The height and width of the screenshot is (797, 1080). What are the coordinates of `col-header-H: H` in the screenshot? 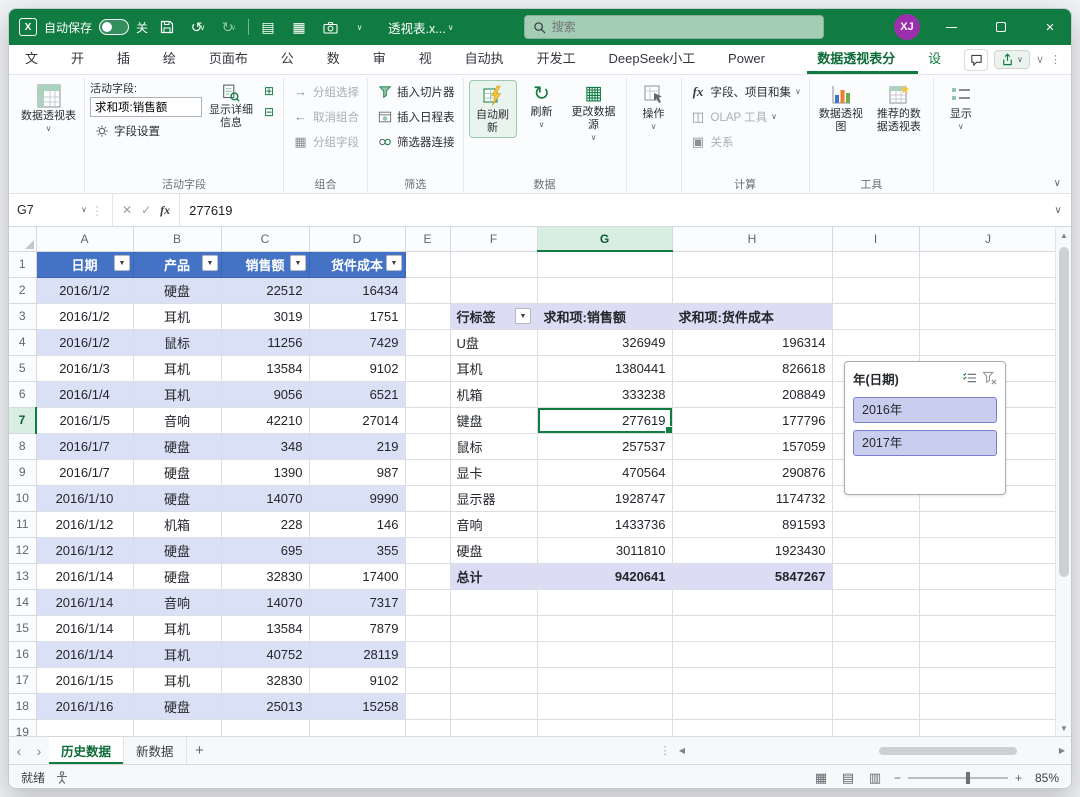 It's located at (752, 239).